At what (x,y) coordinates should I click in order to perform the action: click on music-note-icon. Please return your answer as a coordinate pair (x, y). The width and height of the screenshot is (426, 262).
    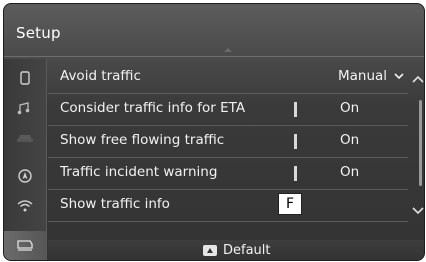
    Looking at the image, I should click on (25, 108).